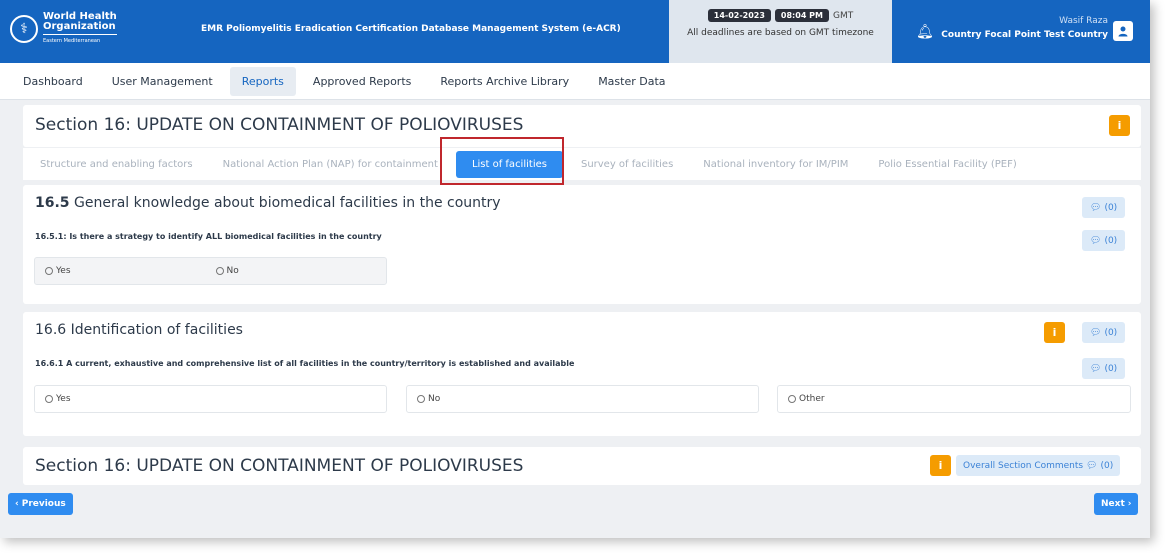  Describe the element at coordinates (40, 504) in the screenshot. I see `previous-button: ‹ Previous` at that location.